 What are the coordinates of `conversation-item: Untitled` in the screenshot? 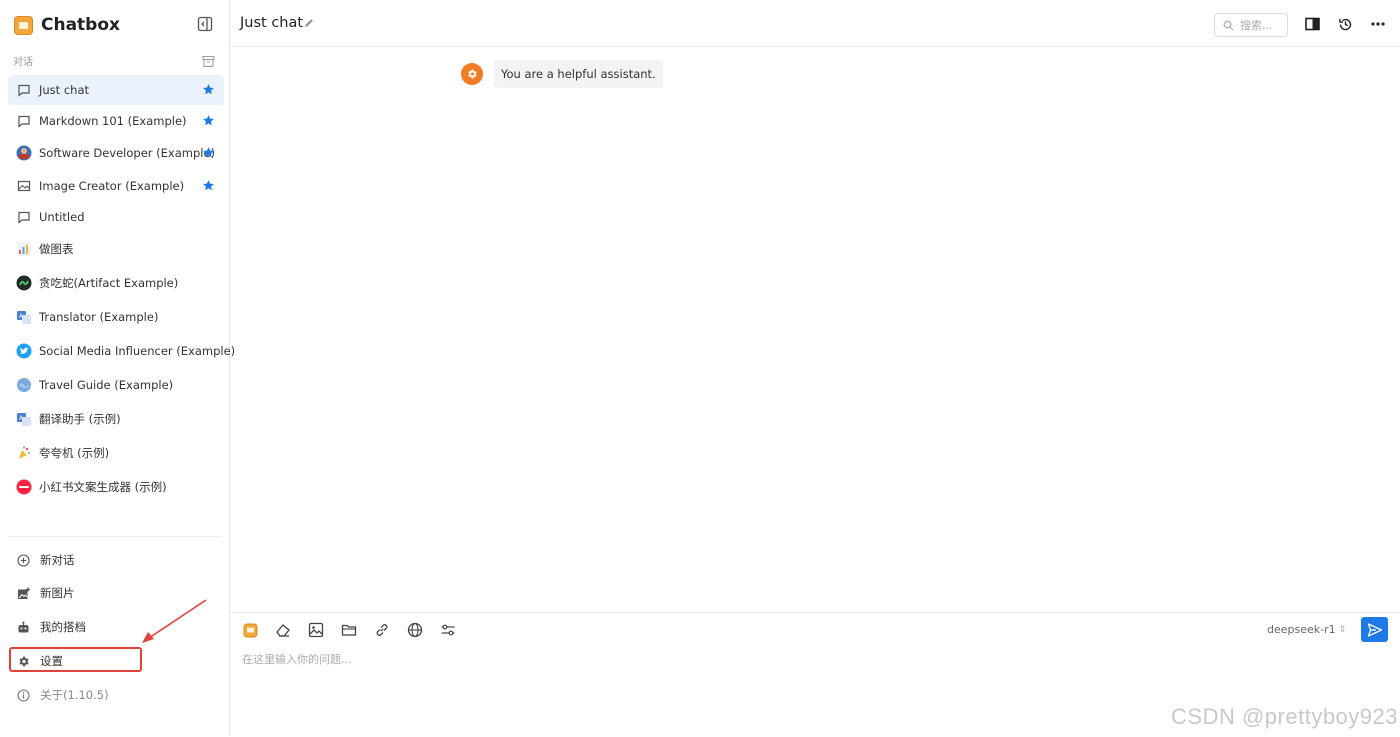 It's located at (116, 217).